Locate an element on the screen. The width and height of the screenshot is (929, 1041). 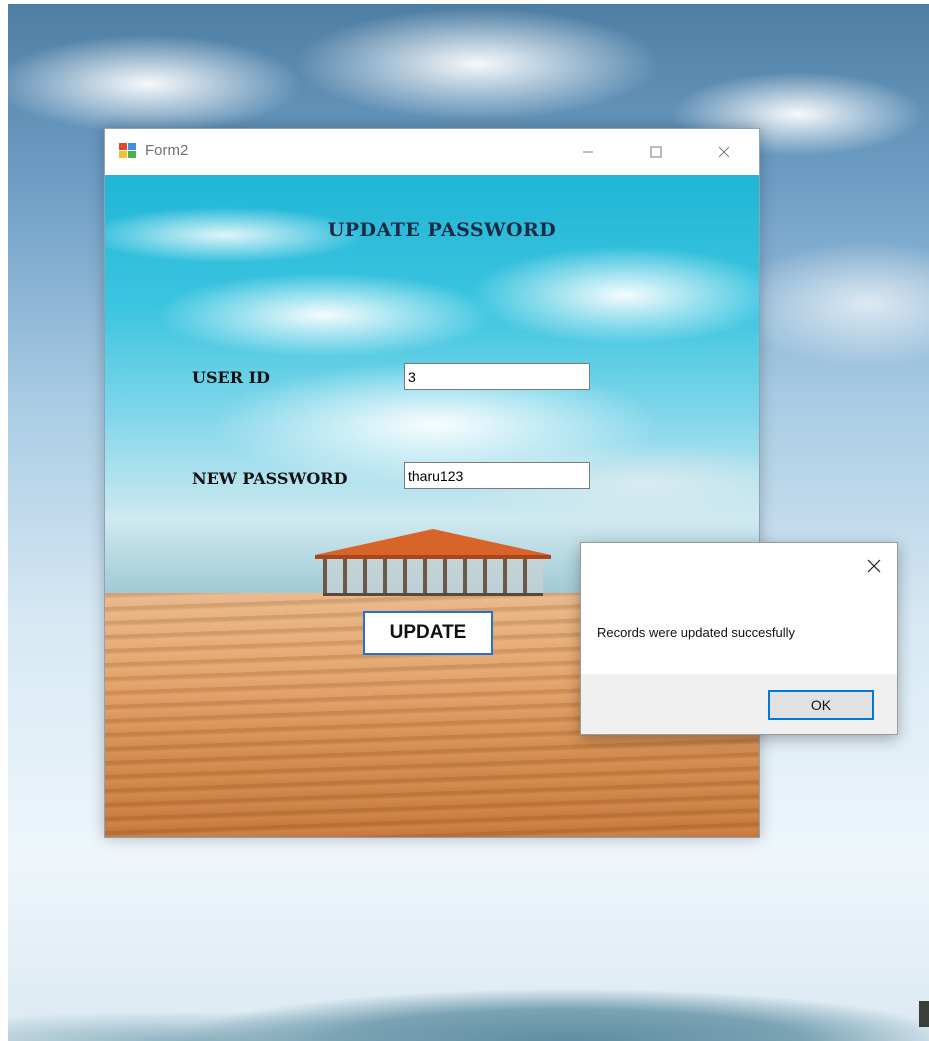
minimize-icon is located at coordinates (588, 152).